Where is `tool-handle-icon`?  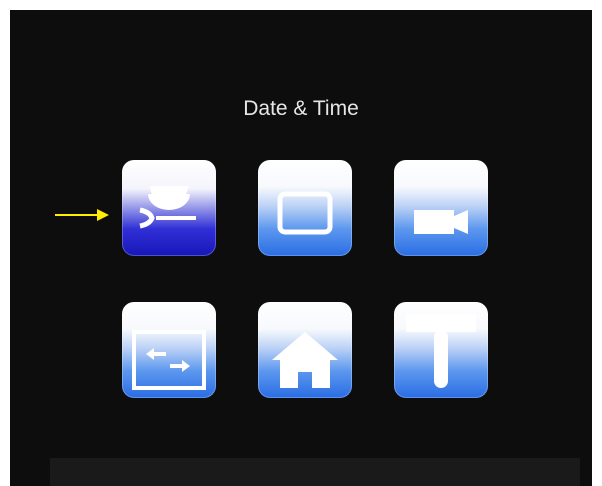
tool-handle-icon is located at coordinates (441, 351).